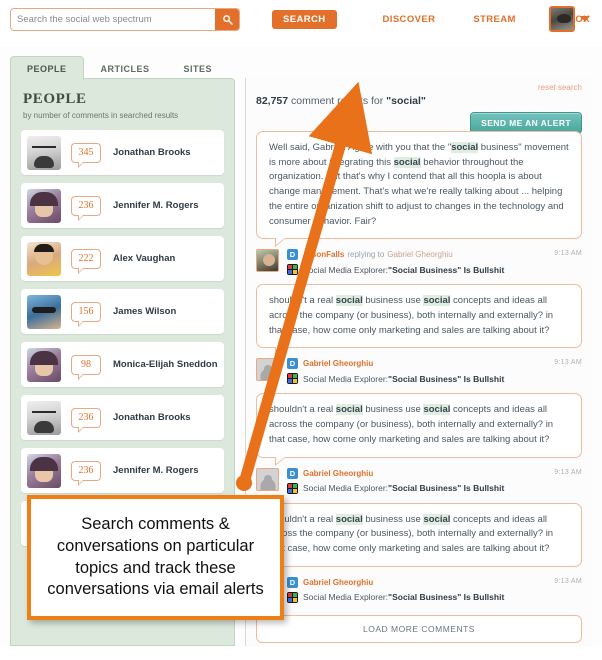 The width and height of the screenshot is (602, 660). I want to click on tab-people: PEOPLE, so click(47, 68).